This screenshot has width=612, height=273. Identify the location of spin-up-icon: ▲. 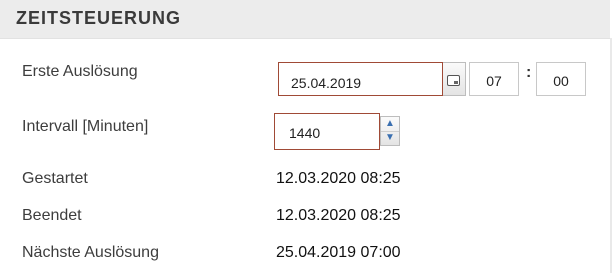
(390, 124).